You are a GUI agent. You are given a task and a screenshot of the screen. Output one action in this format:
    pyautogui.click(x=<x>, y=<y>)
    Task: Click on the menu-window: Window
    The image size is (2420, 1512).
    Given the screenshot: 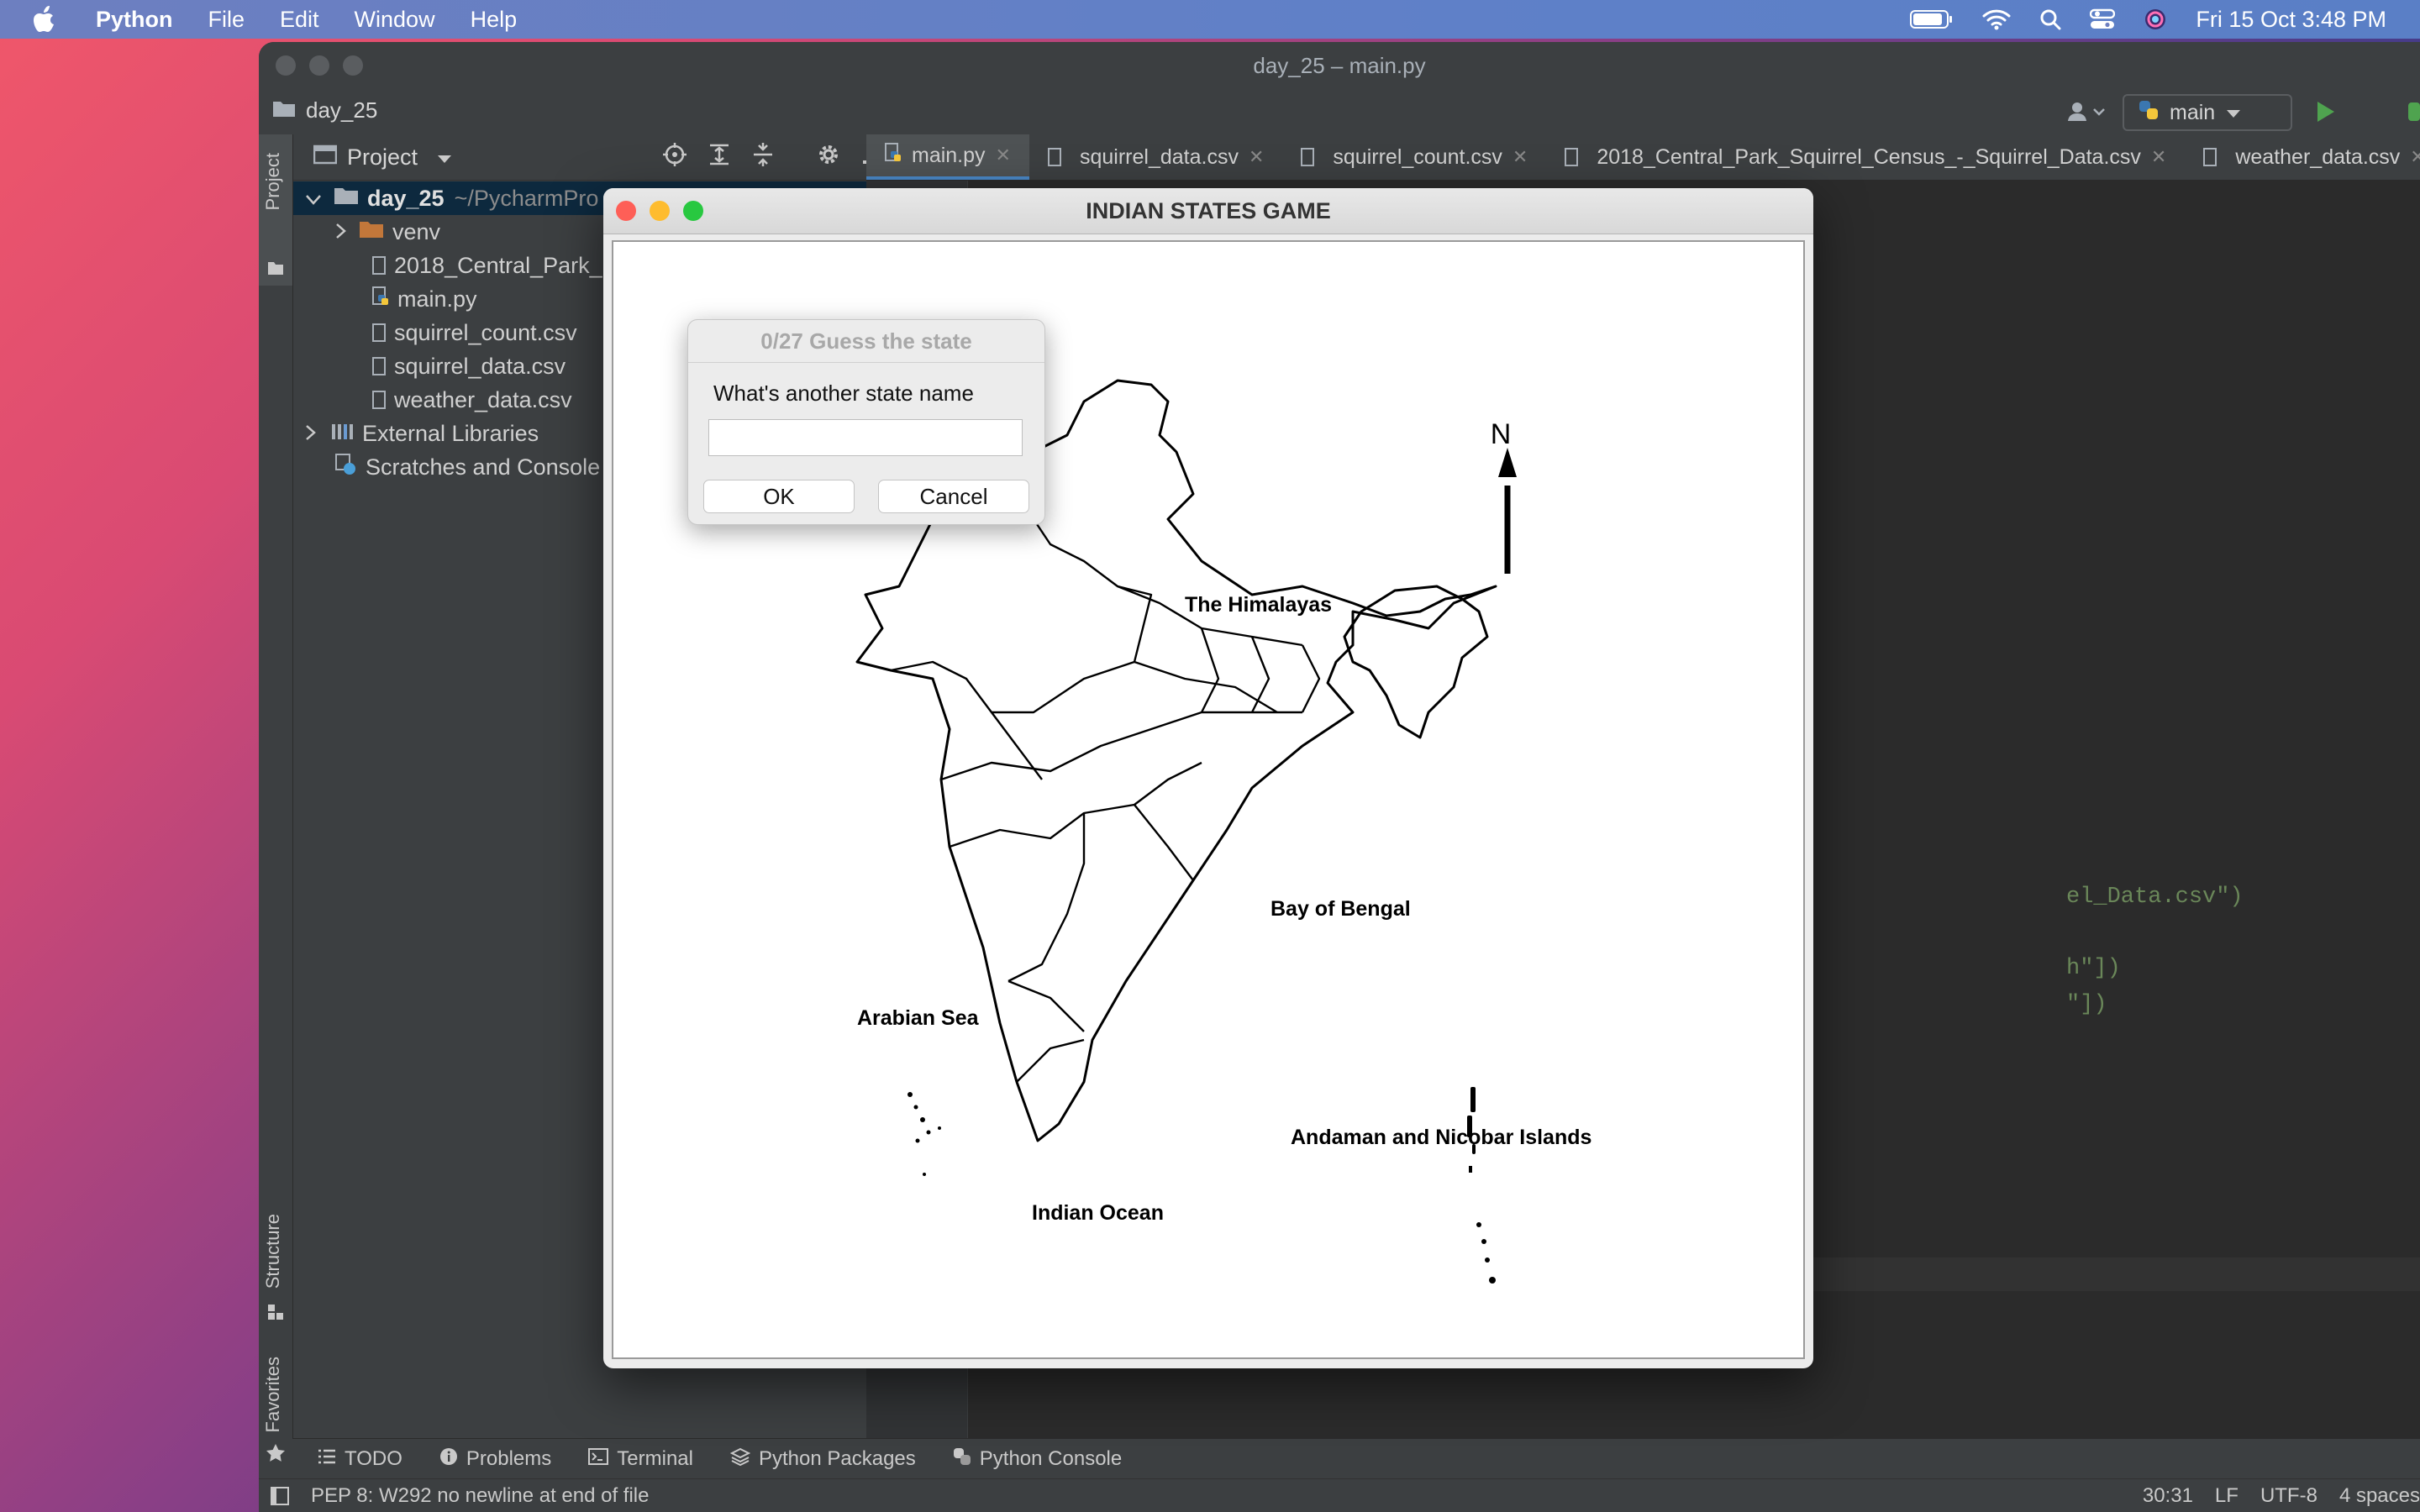 What is the action you would take?
    pyautogui.click(x=395, y=20)
    